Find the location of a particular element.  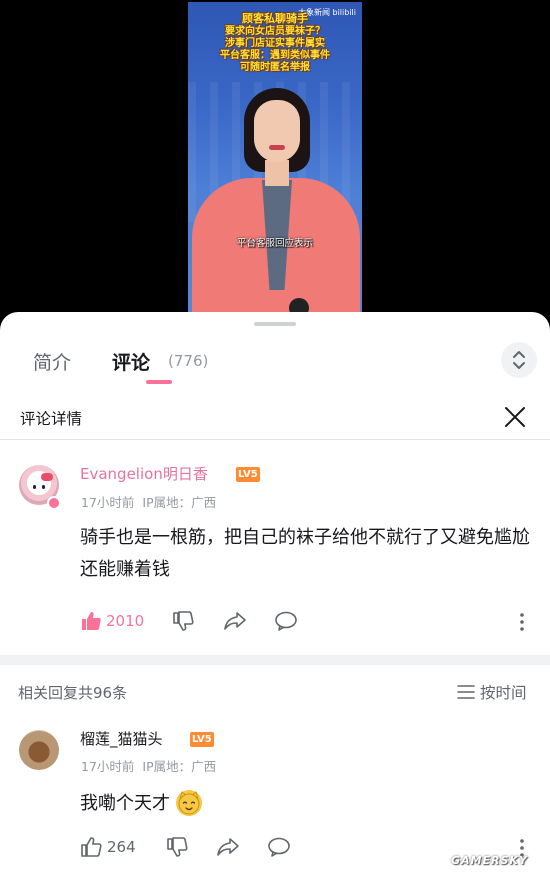

more-vertical-icon is located at coordinates (522, 622).